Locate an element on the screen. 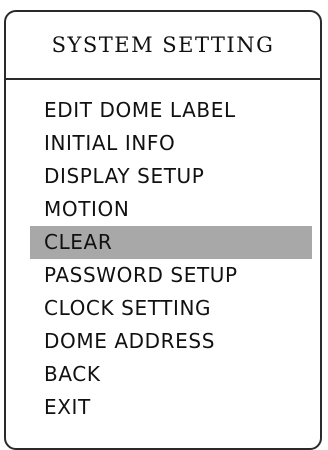  menu-item-exit: EXIT is located at coordinates (159, 407).